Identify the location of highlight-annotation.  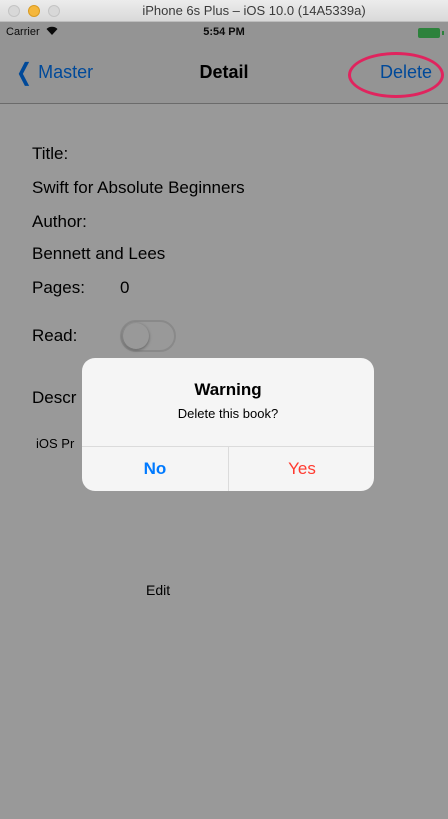
(396, 75).